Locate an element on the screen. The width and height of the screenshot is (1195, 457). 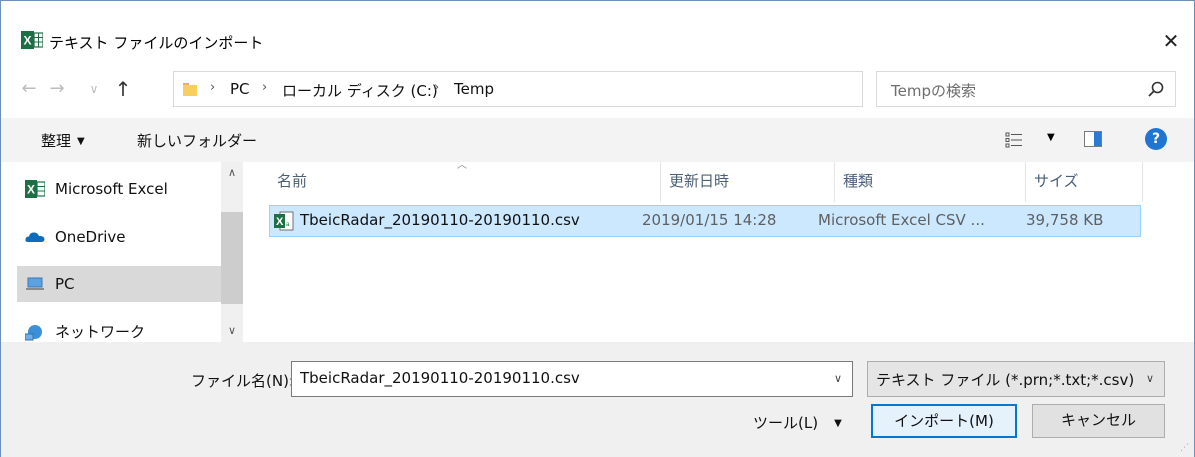
arrow-left-icon: ← is located at coordinates (29, 88).